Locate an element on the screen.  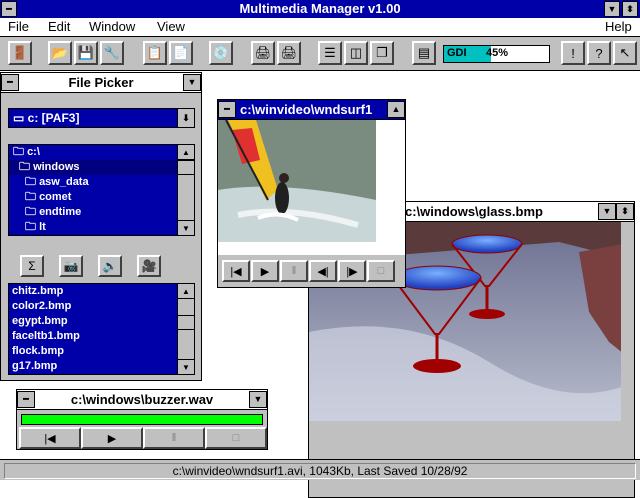
menu-help: Help is located at coordinates (618, 26).